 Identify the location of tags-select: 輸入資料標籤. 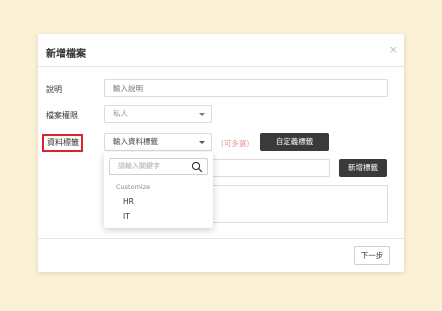
(158, 142).